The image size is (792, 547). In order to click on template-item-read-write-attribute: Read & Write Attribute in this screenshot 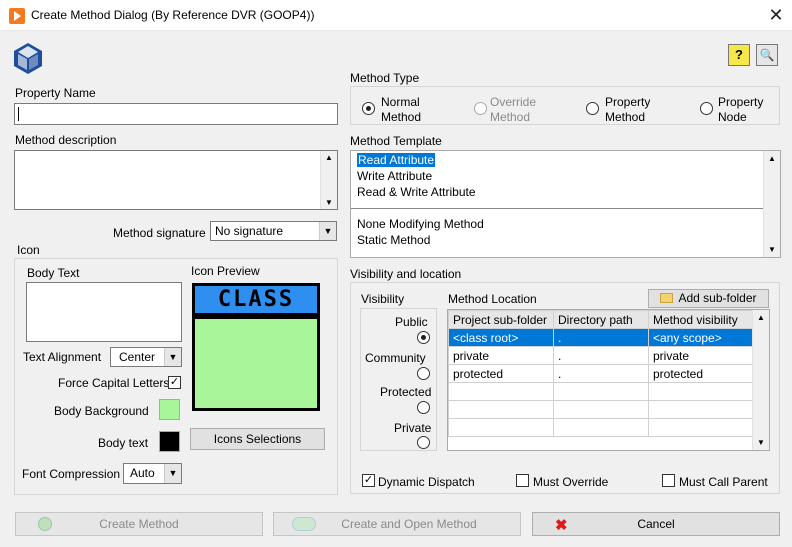, I will do `click(416, 192)`.